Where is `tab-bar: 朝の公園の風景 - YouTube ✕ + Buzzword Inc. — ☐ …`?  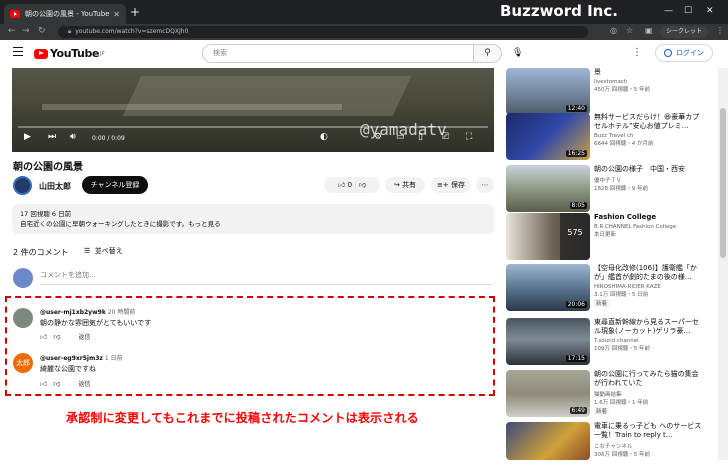
tab-bar: 朝の公園の風景 - YouTube ✕ + Buzzword Inc. — ☐ … is located at coordinates (364, 12).